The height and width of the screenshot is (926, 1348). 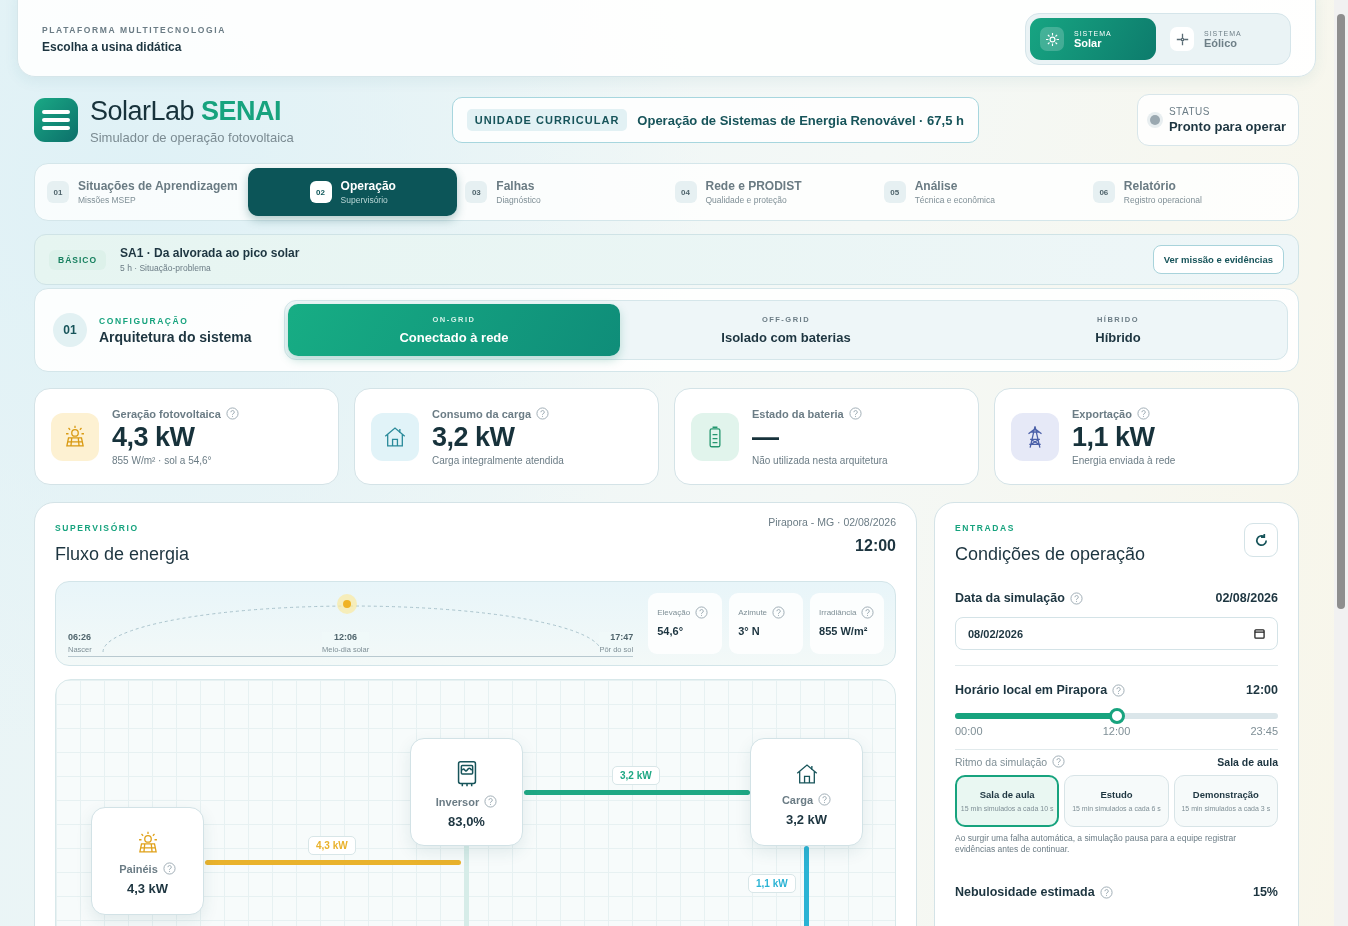 What do you see at coordinates (166, 268) in the screenshot?
I see `mission-meta: 5 h · Situação-problema` at bounding box center [166, 268].